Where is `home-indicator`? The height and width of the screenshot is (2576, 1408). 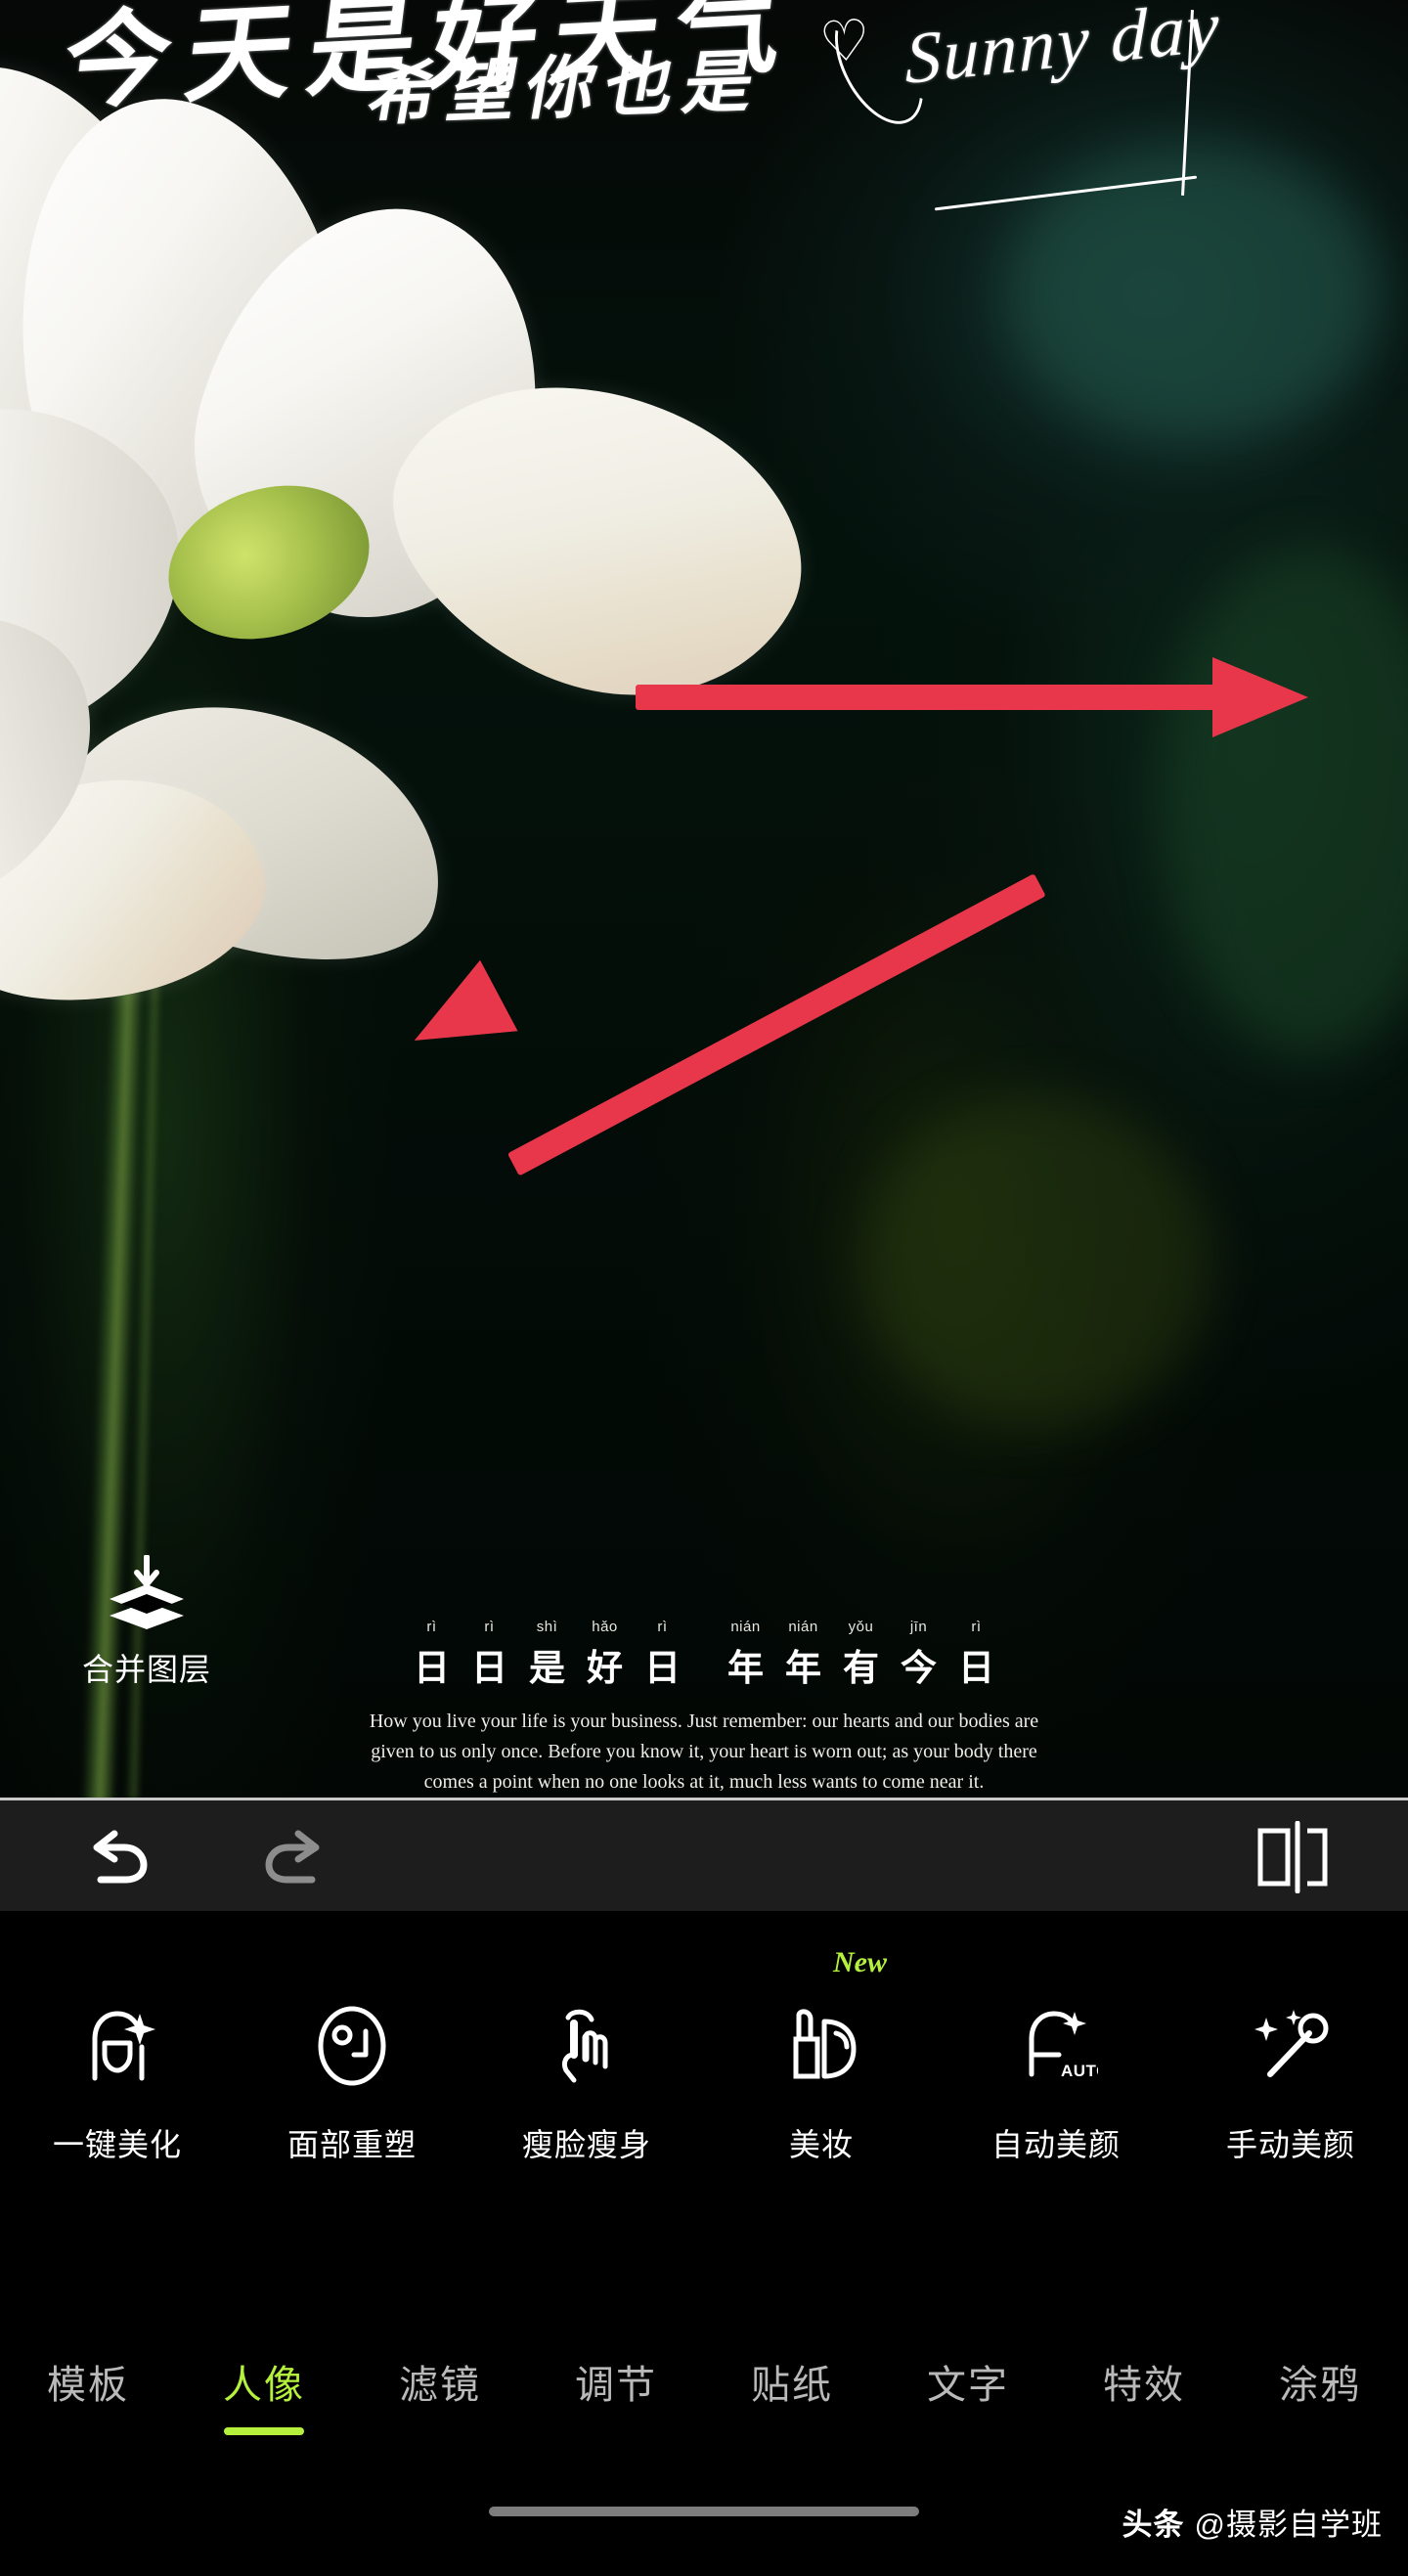 home-indicator is located at coordinates (704, 2511).